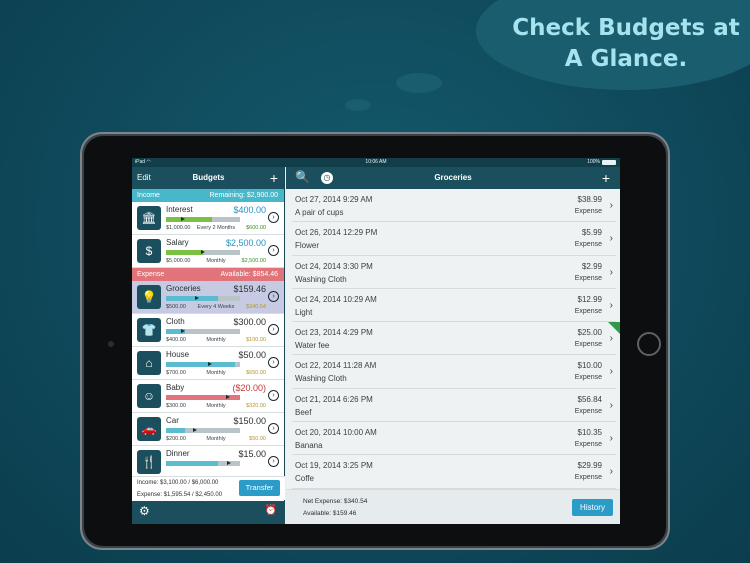 Image resolution: width=750 pixels, height=563 pixels. What do you see at coordinates (334, 266) in the screenshot?
I see `transaction-date: Oct 24, 2014 3:30 PM` at bounding box center [334, 266].